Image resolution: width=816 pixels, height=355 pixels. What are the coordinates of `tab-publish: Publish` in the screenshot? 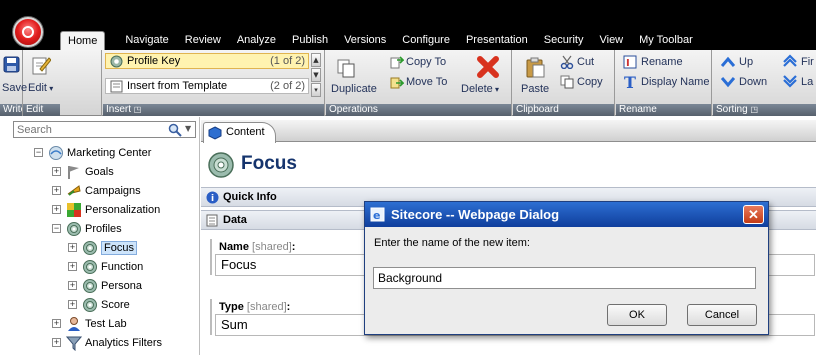 It's located at (310, 40).